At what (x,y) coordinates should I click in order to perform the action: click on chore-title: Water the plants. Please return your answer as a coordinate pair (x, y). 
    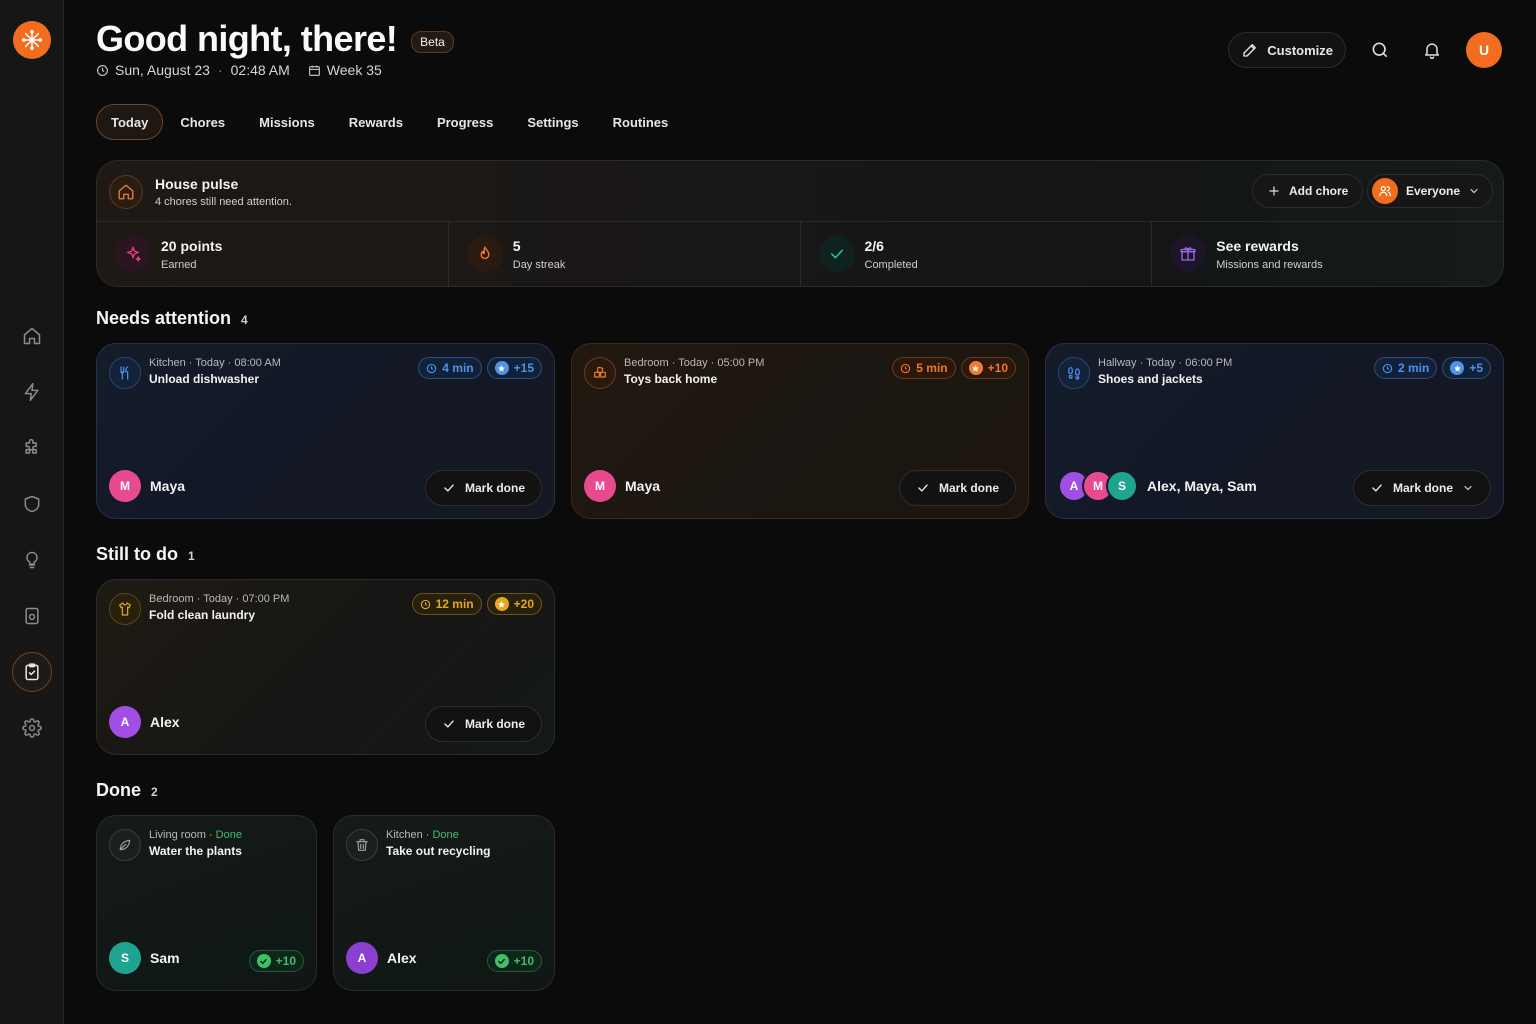
    Looking at the image, I should click on (195, 851).